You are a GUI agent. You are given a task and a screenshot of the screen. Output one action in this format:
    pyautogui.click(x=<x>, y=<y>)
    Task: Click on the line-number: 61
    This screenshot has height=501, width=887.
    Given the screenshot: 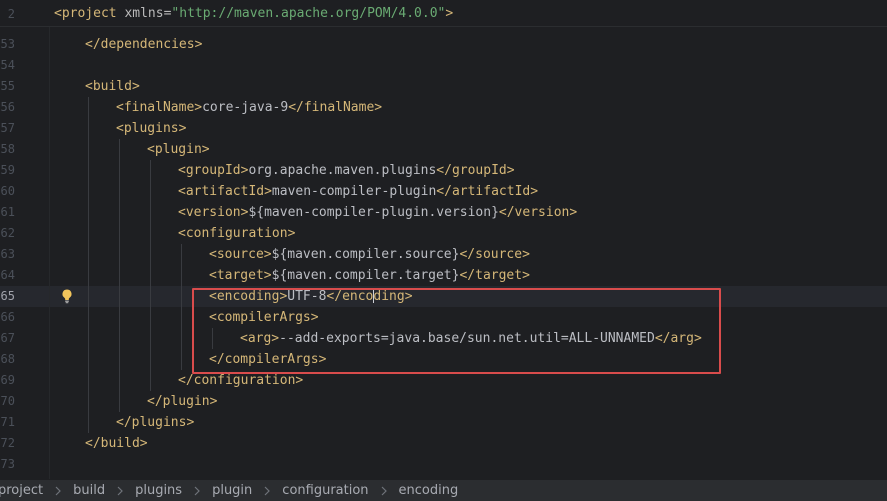 What is the action you would take?
    pyautogui.click(x=7, y=212)
    